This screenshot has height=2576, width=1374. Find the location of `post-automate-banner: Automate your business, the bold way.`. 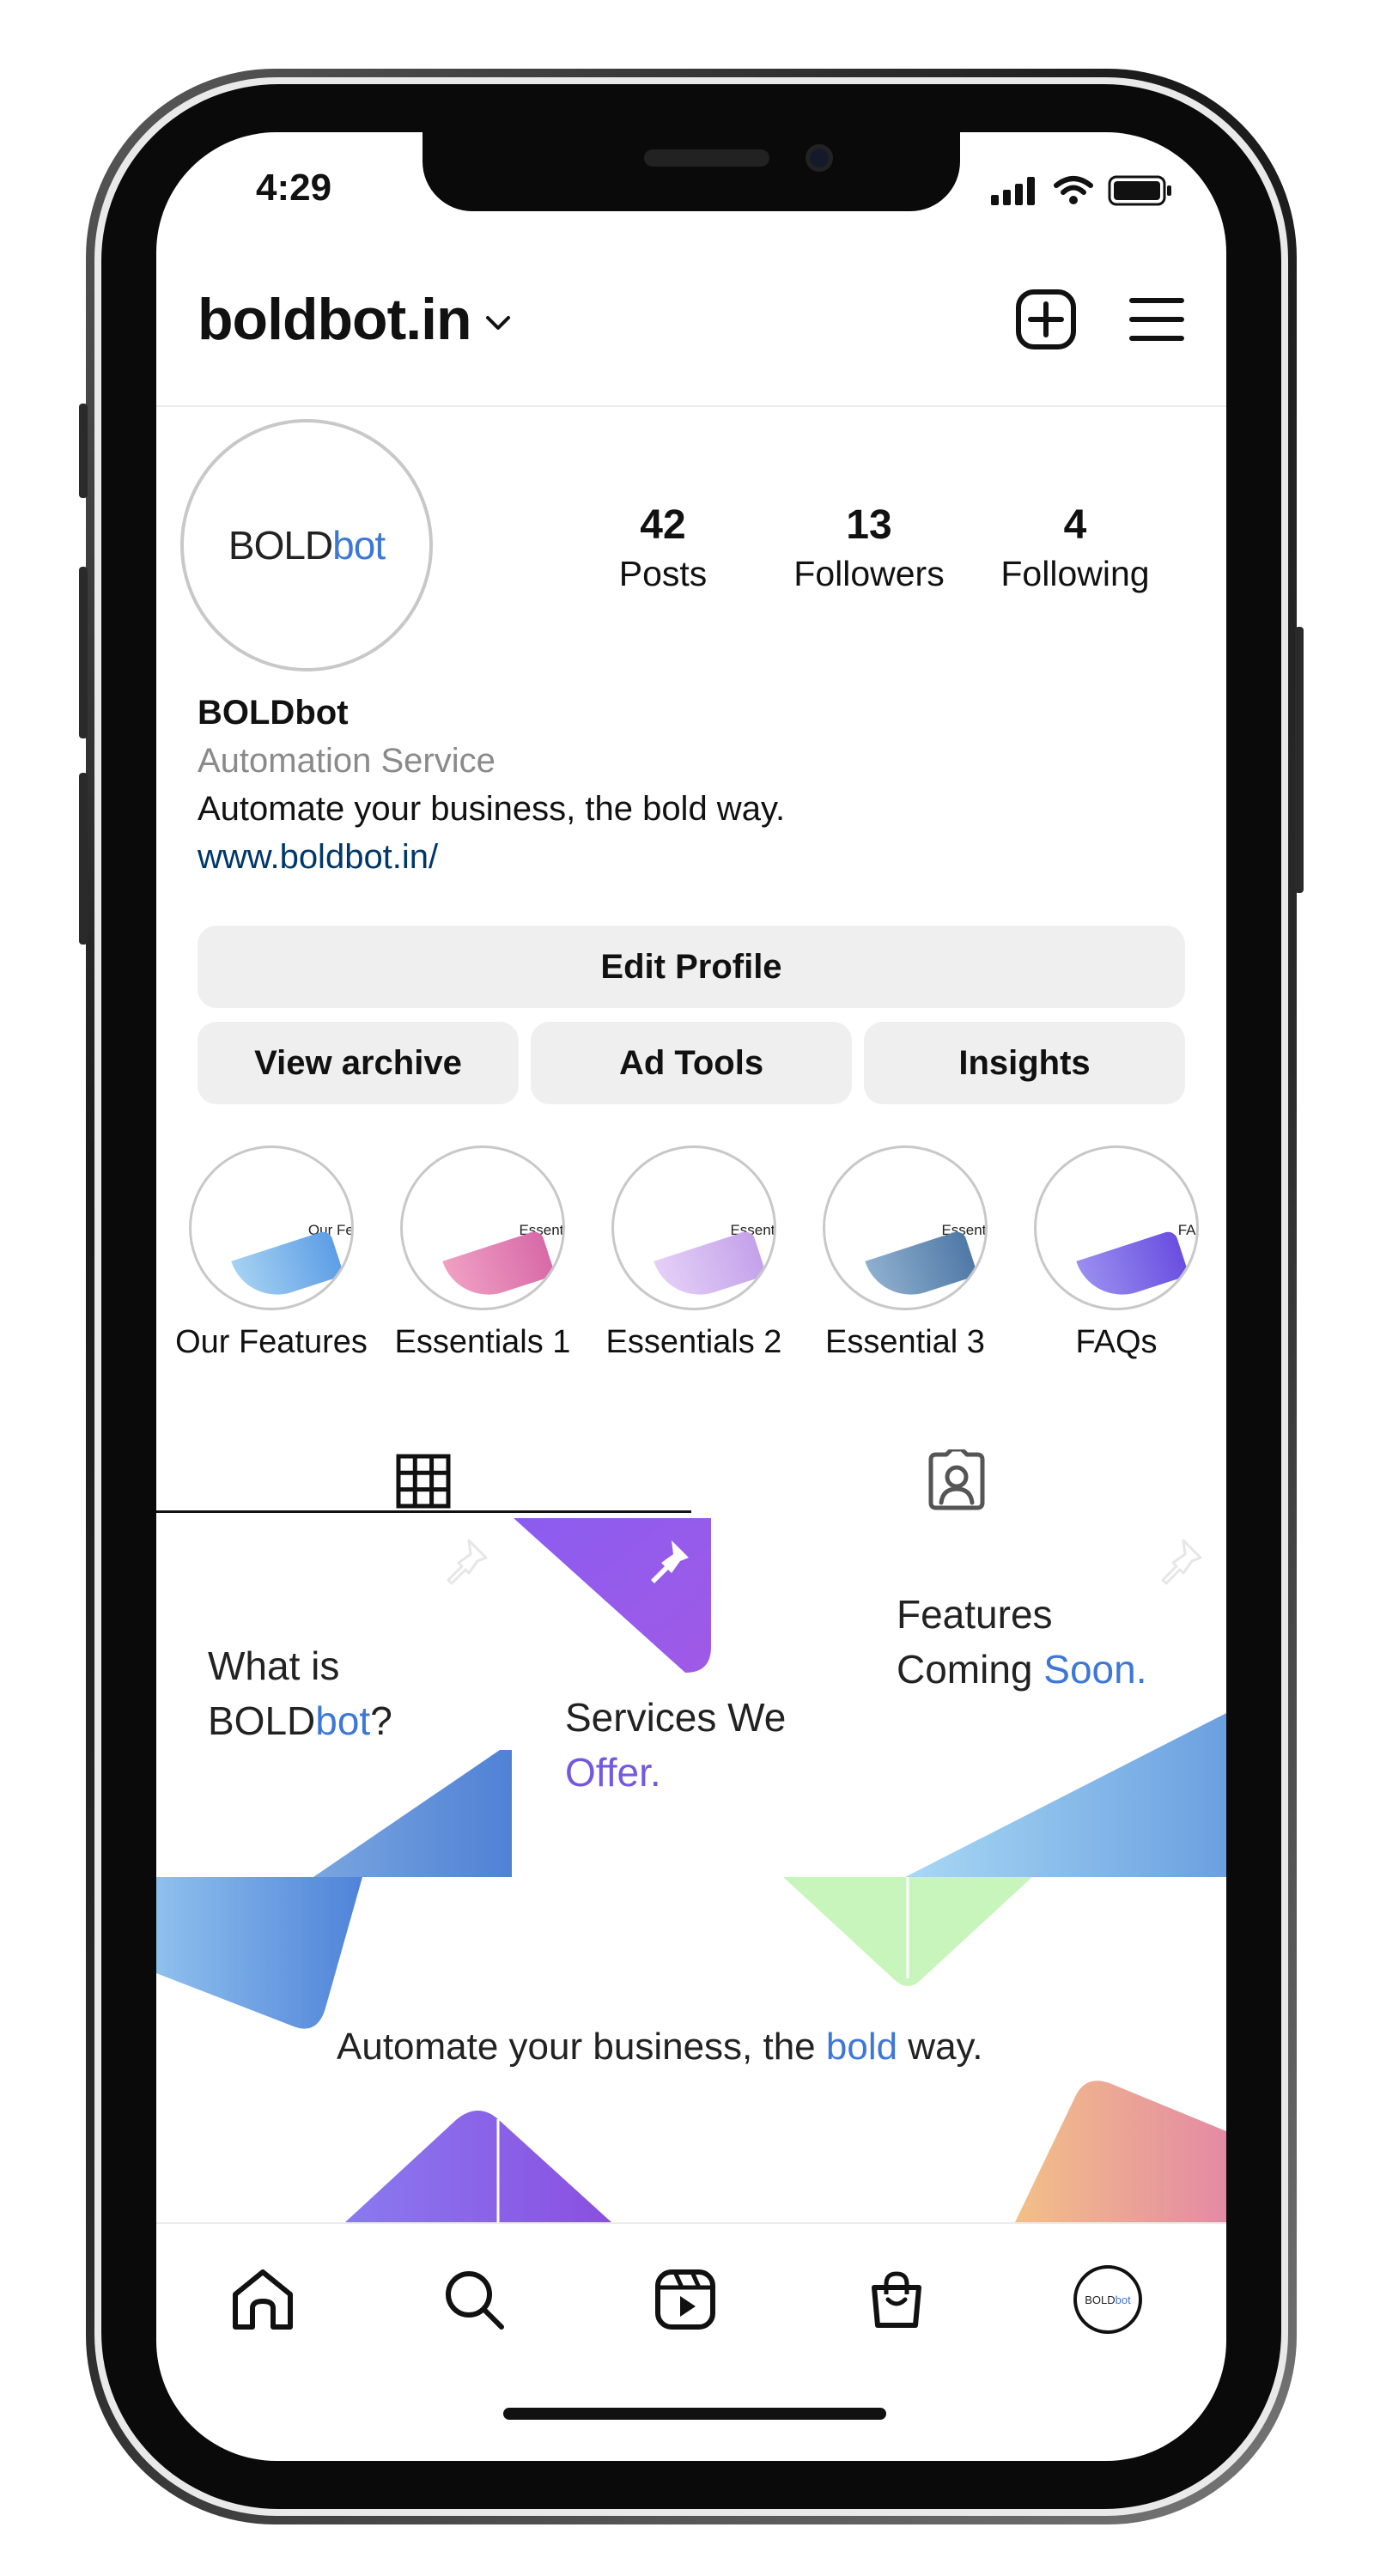

post-automate-banner: Automate your business, the bold way. is located at coordinates (691, 2049).